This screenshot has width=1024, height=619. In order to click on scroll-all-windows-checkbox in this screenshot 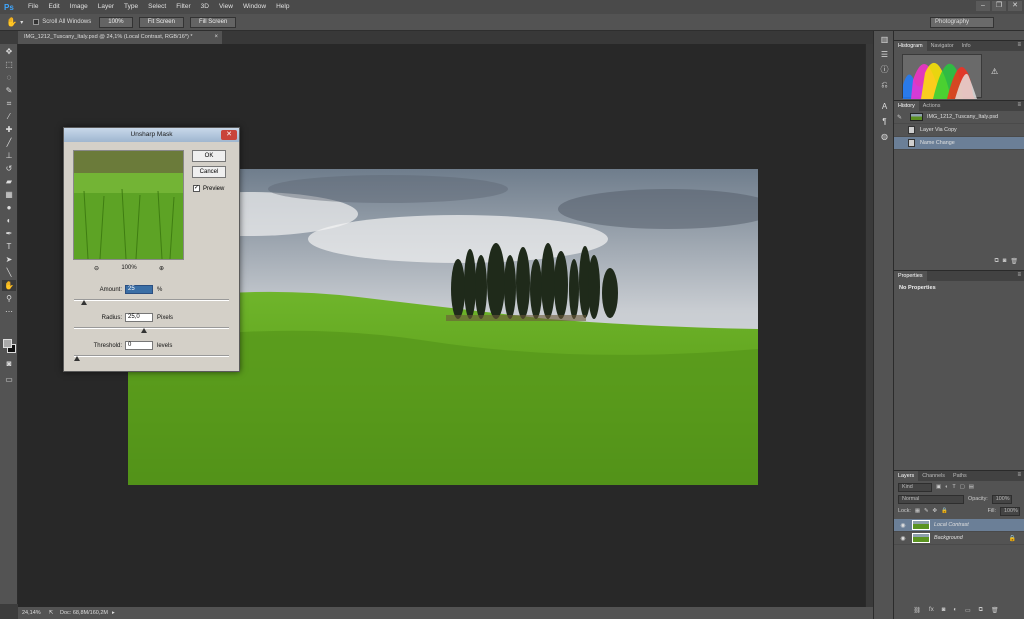, I will do `click(36, 22)`.